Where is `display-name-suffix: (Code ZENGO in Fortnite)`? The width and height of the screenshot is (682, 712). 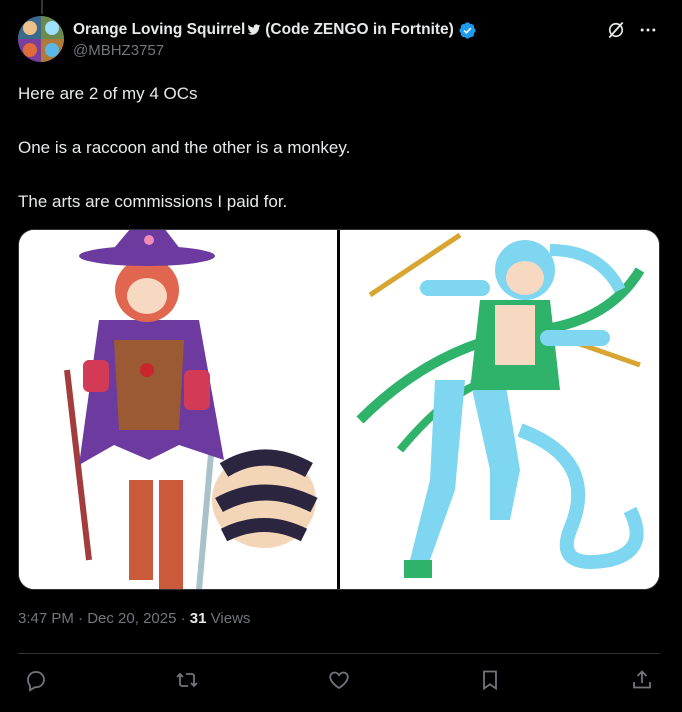 display-name-suffix: (Code ZENGO in Fortnite) is located at coordinates (359, 30).